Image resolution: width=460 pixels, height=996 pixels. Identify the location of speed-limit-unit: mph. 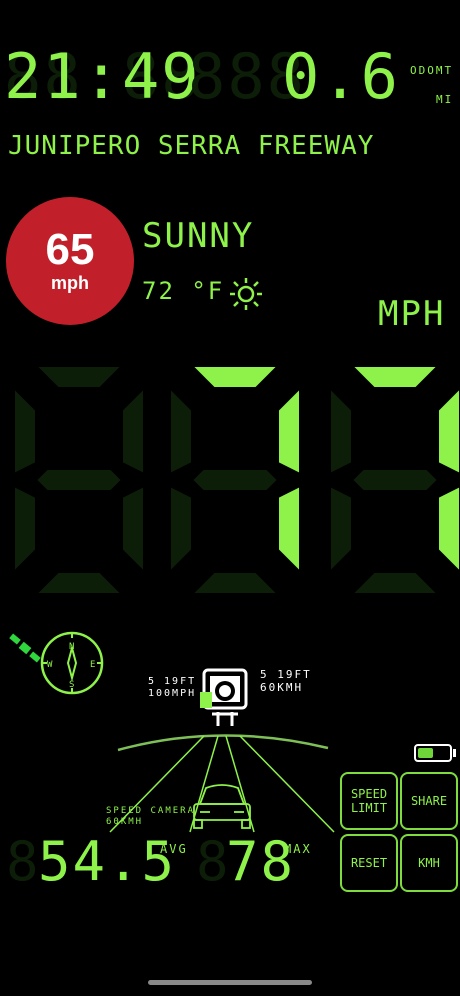
(70, 283).